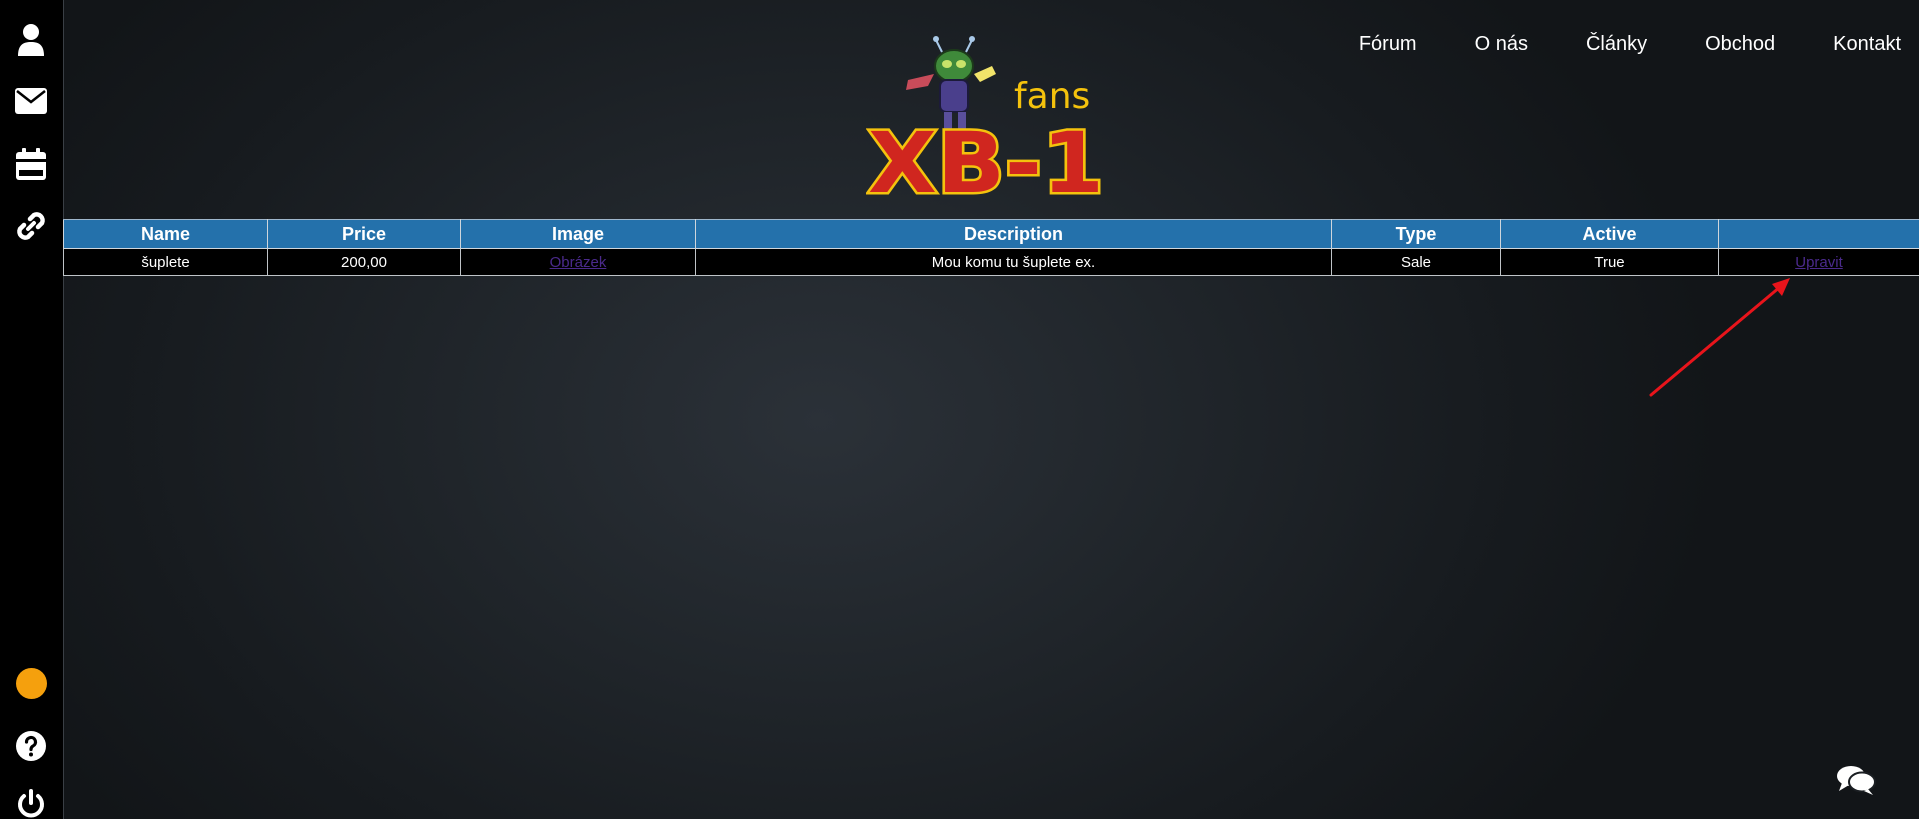  What do you see at coordinates (578, 234) in the screenshot?
I see `column-header-image: Image` at bounding box center [578, 234].